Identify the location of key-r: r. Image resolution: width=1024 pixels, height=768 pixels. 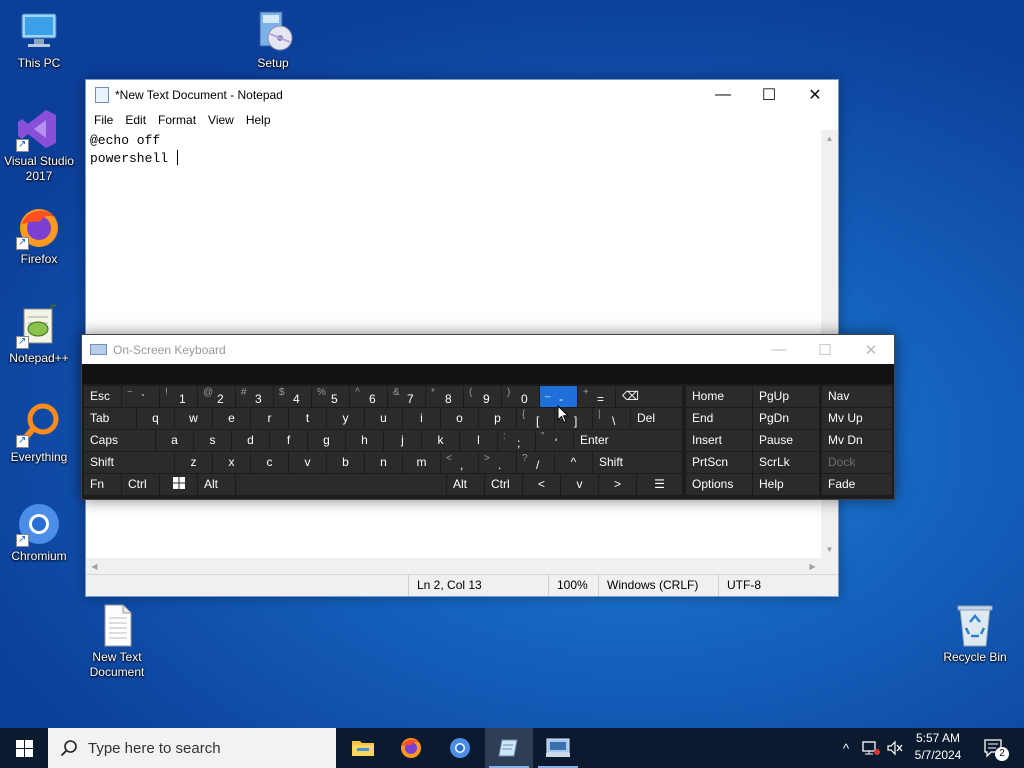
(269, 418).